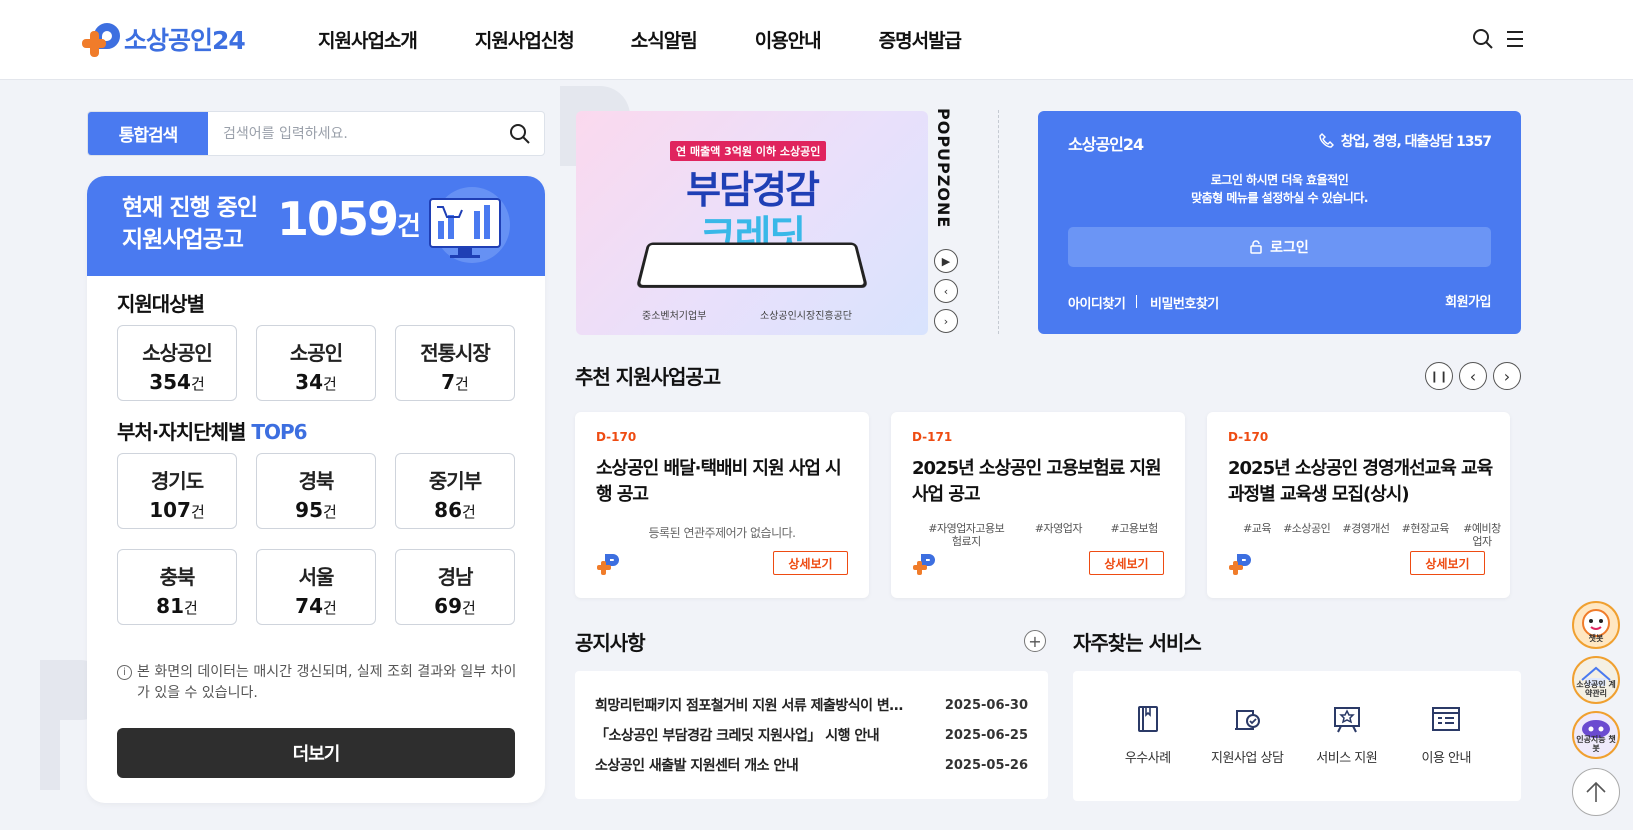  Describe the element at coordinates (1297, 736) in the screenshot. I see `services-list: 우수사례 지원사업 상담 서비스 지원 이용 안내` at that location.